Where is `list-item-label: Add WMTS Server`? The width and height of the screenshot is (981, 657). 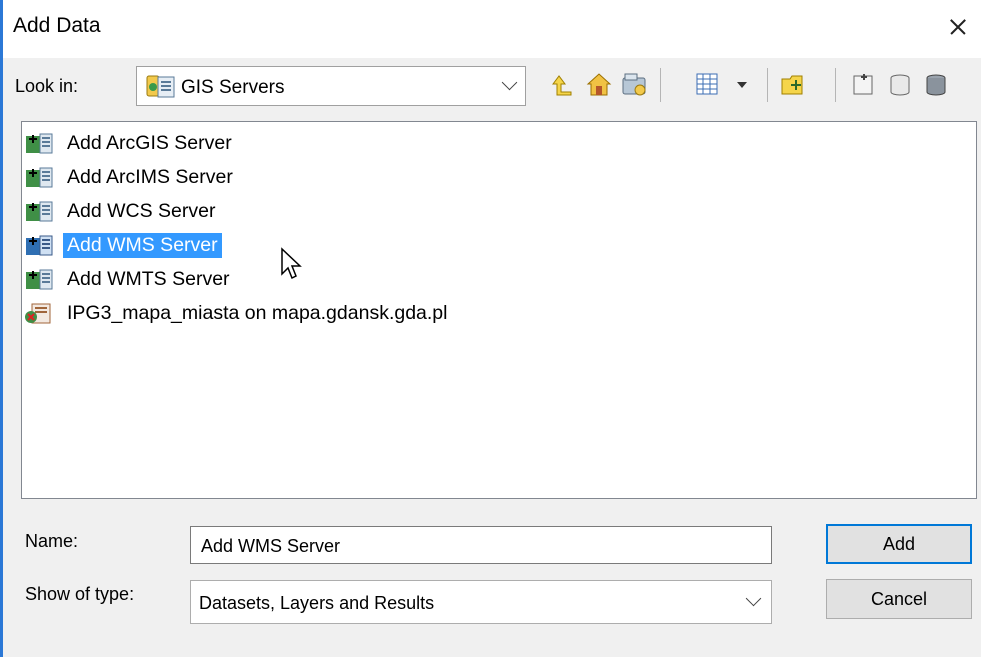
list-item-label: Add WMTS Server is located at coordinates (148, 279).